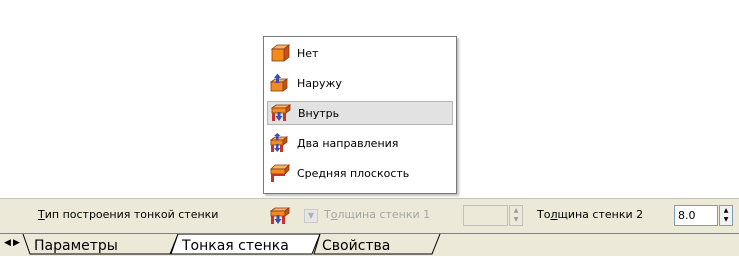  What do you see at coordinates (131, 214) in the screenshot?
I see `wall-type-label-text: ип построения тонкой стенки` at bounding box center [131, 214].